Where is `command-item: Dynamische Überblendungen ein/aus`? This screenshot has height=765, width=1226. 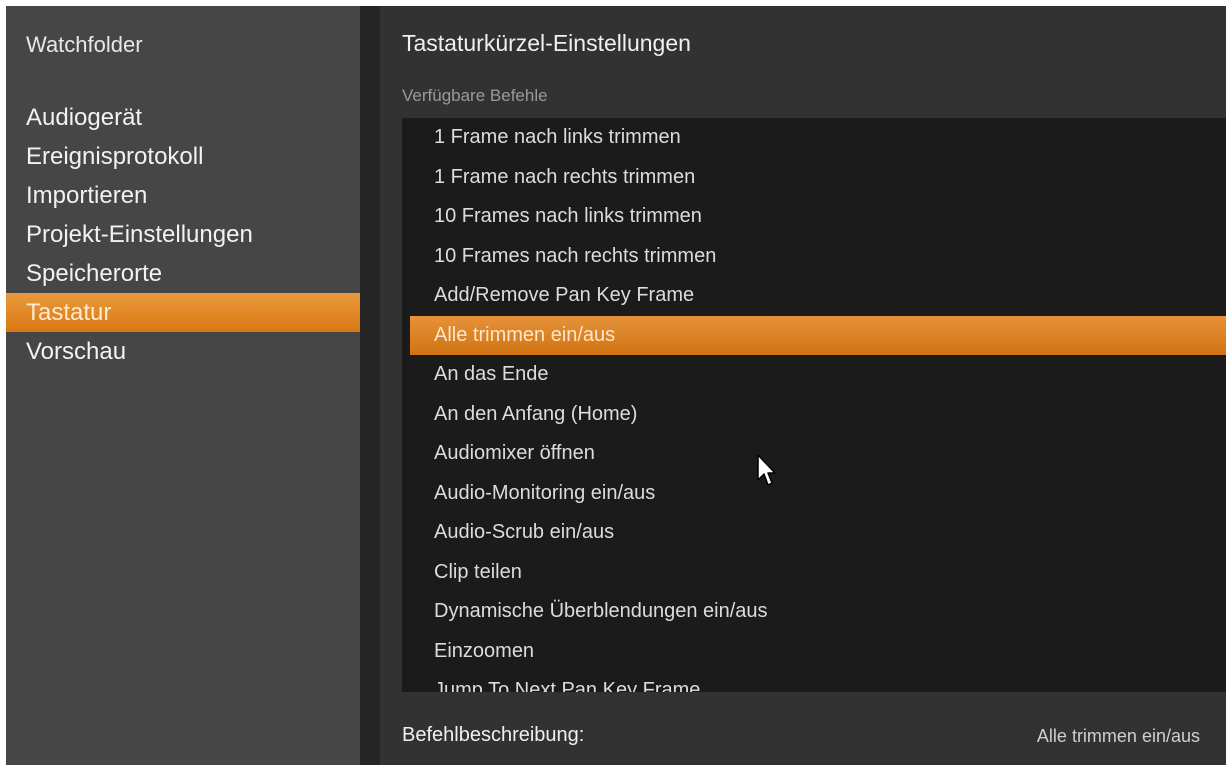 command-item: Dynamische Überblendungen ein/aus is located at coordinates (814, 612).